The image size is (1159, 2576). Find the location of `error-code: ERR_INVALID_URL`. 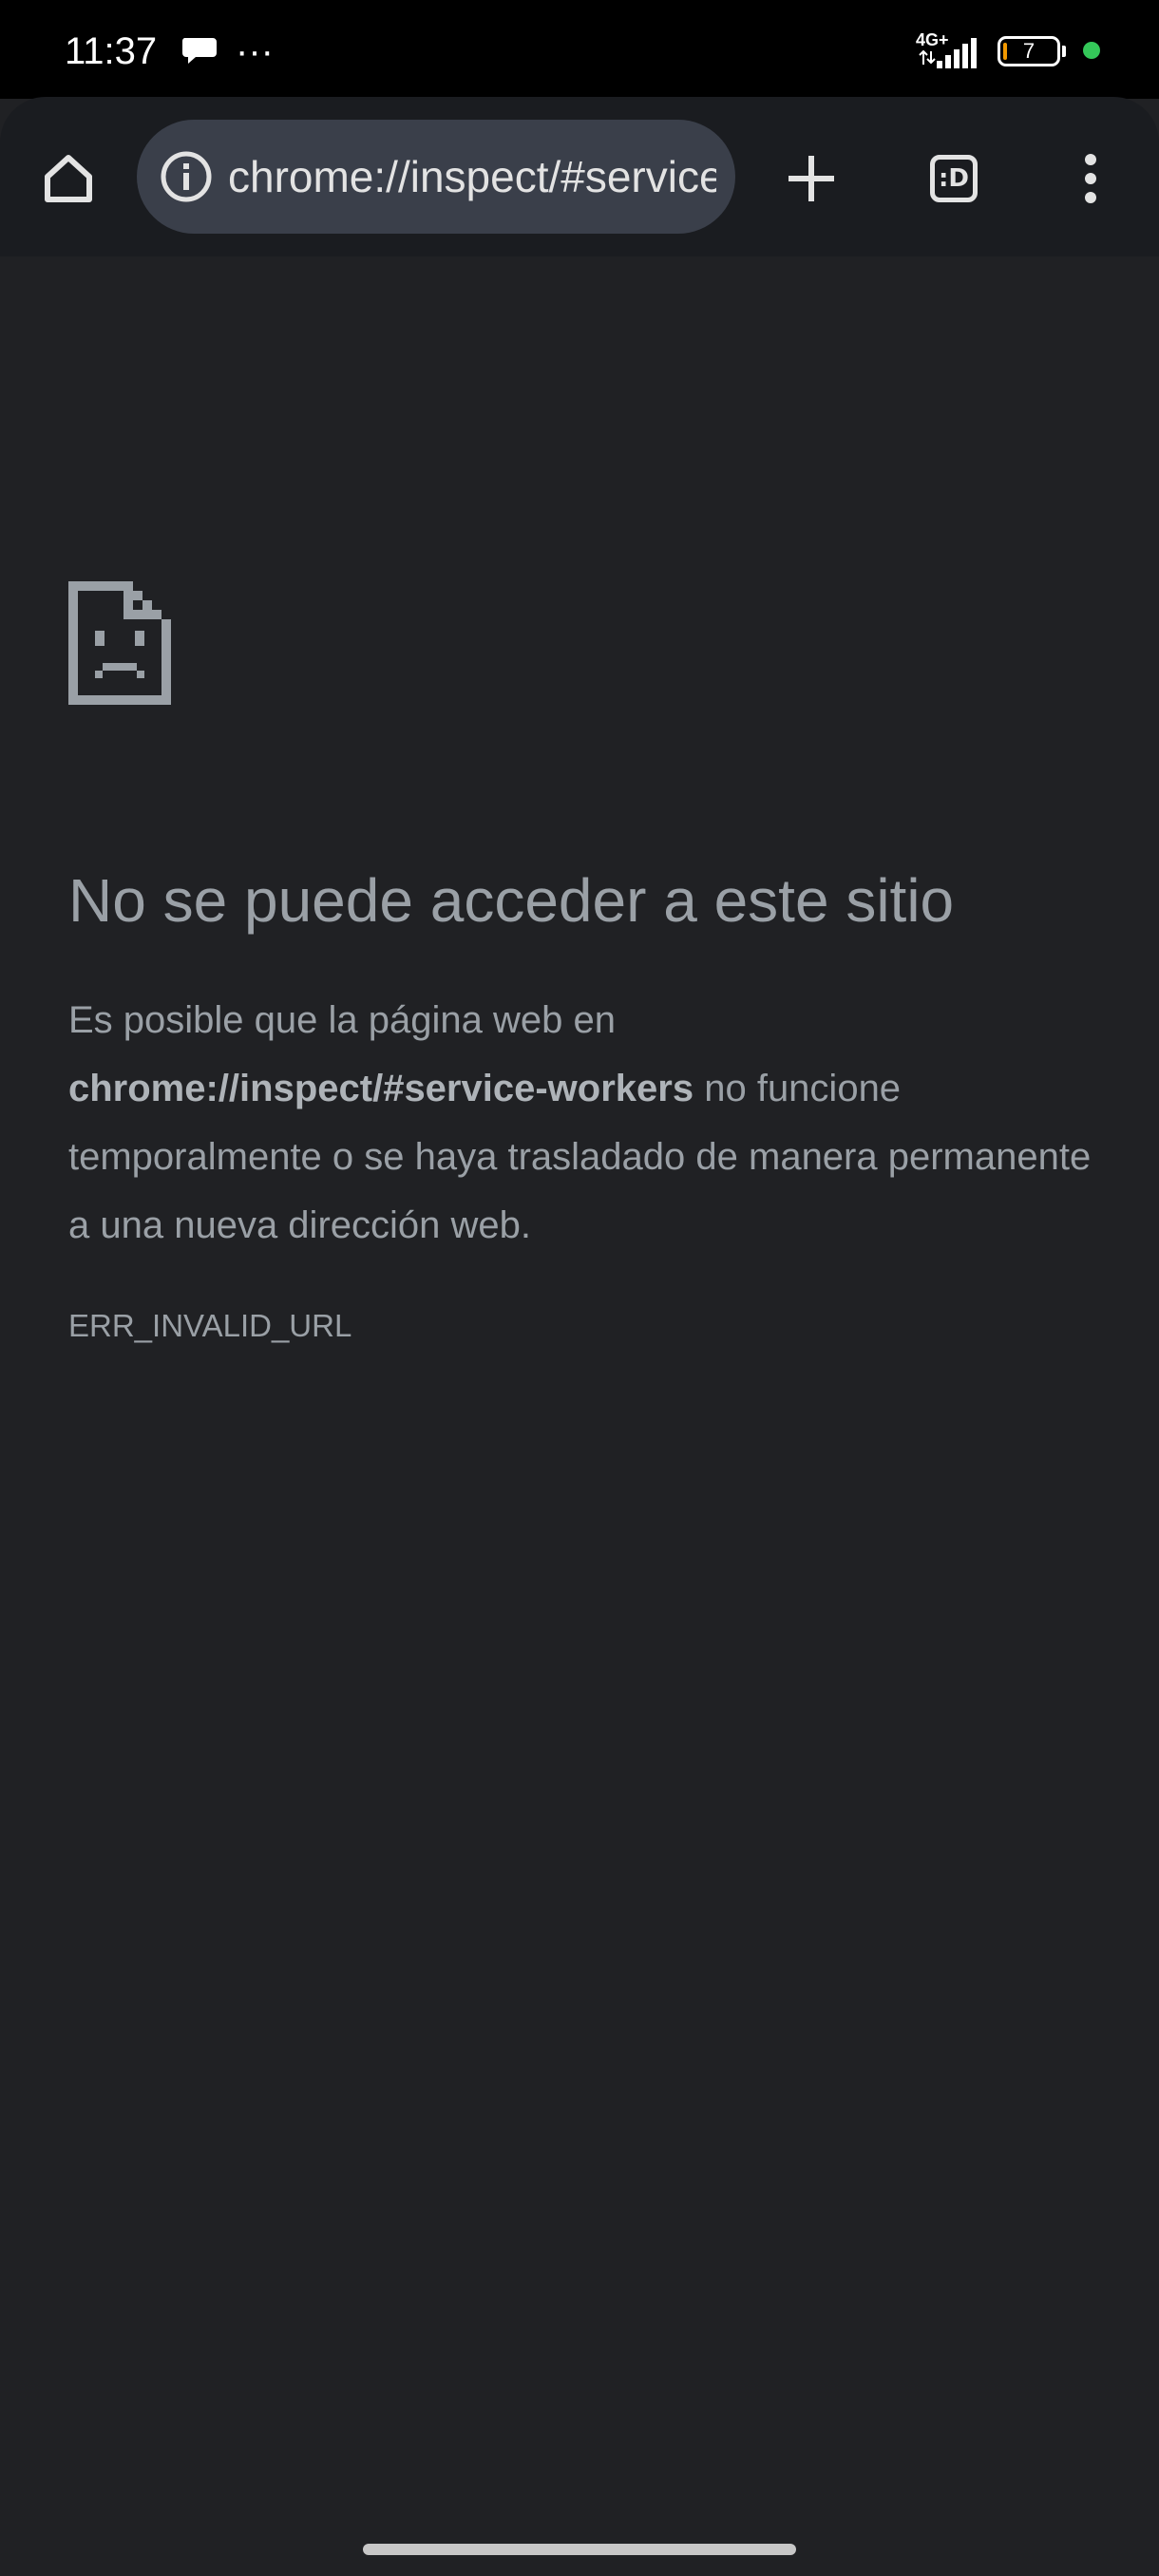

error-code: ERR_INVALID_URL is located at coordinates (210, 1325).